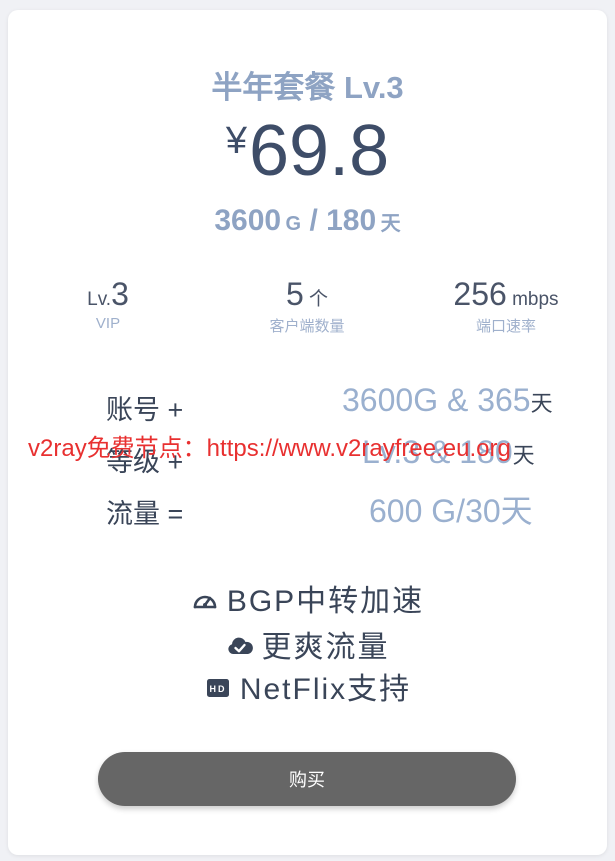  Describe the element at coordinates (99, 299) in the screenshot. I see `stat-prefix: Lv.` at that location.